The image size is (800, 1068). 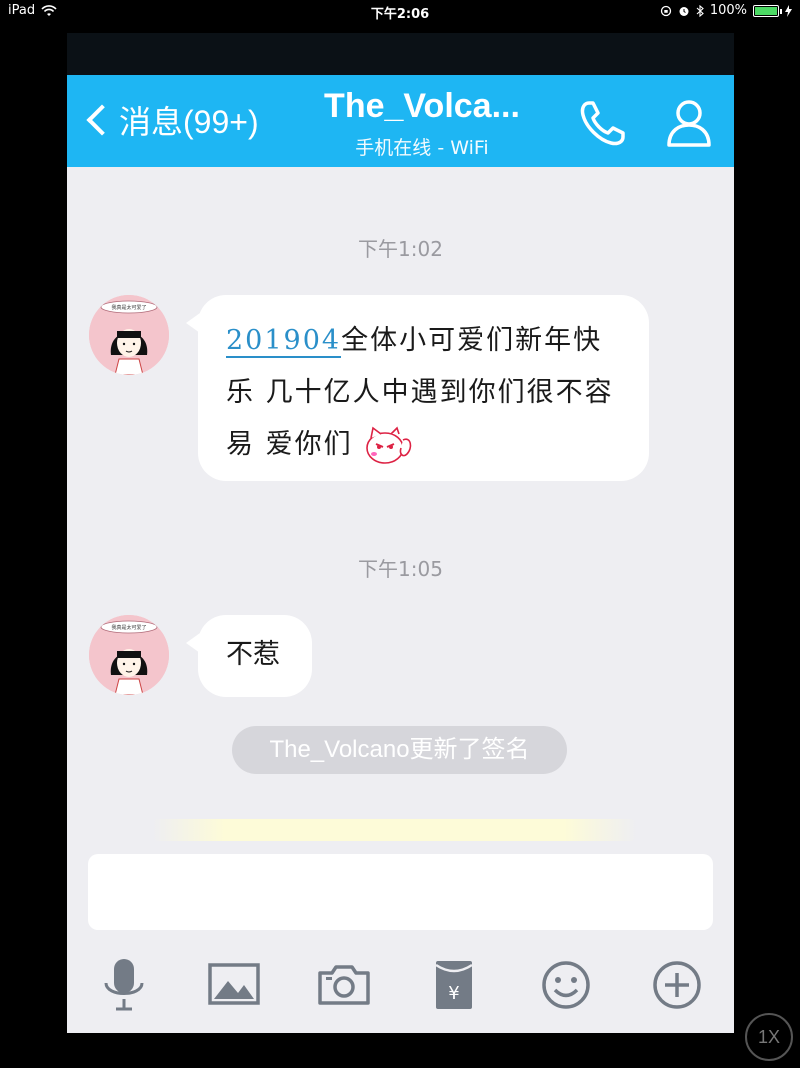 I want to click on message-timestamp: 下午1:02, so click(x=400, y=249).